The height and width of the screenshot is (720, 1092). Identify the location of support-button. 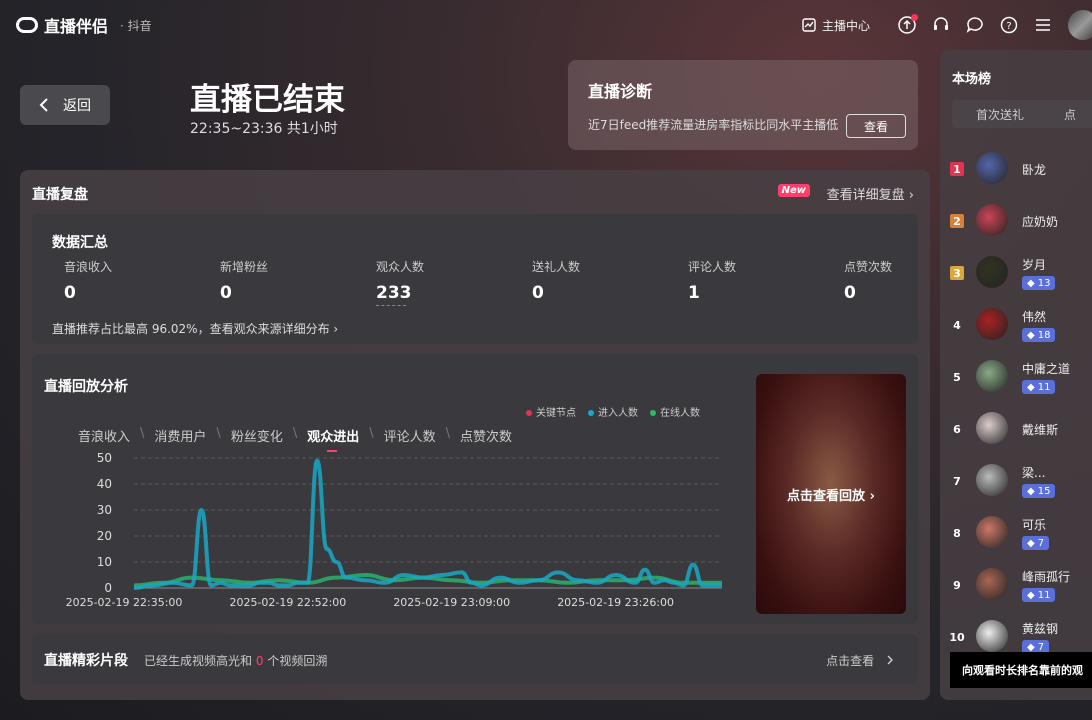
(941, 25).